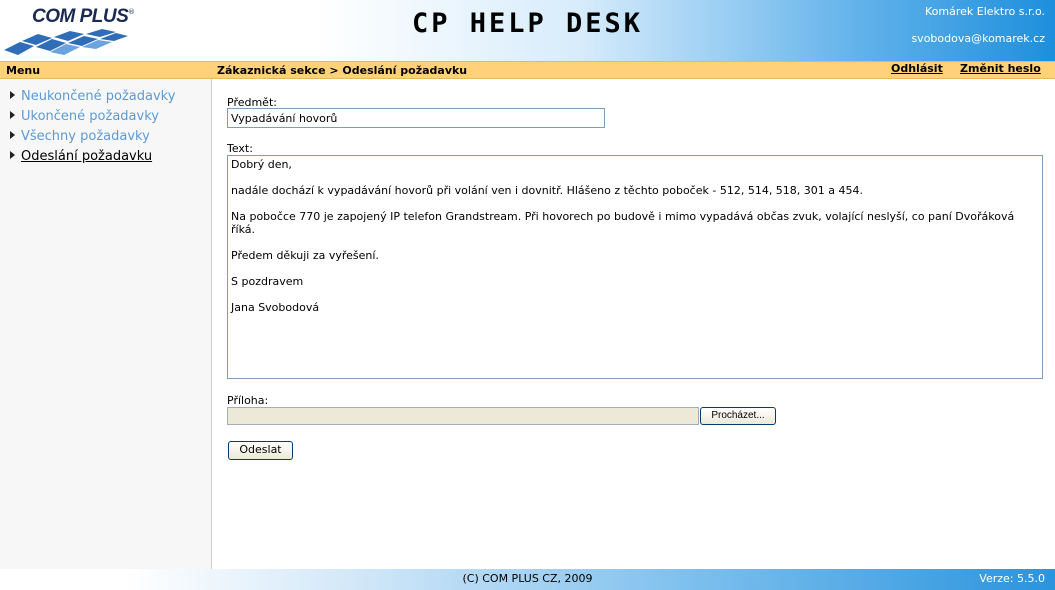 This screenshot has height=590, width=1055. What do you see at coordinates (85, 136) in the screenshot?
I see `sidebar-item-label: Všechny požadavky` at bounding box center [85, 136].